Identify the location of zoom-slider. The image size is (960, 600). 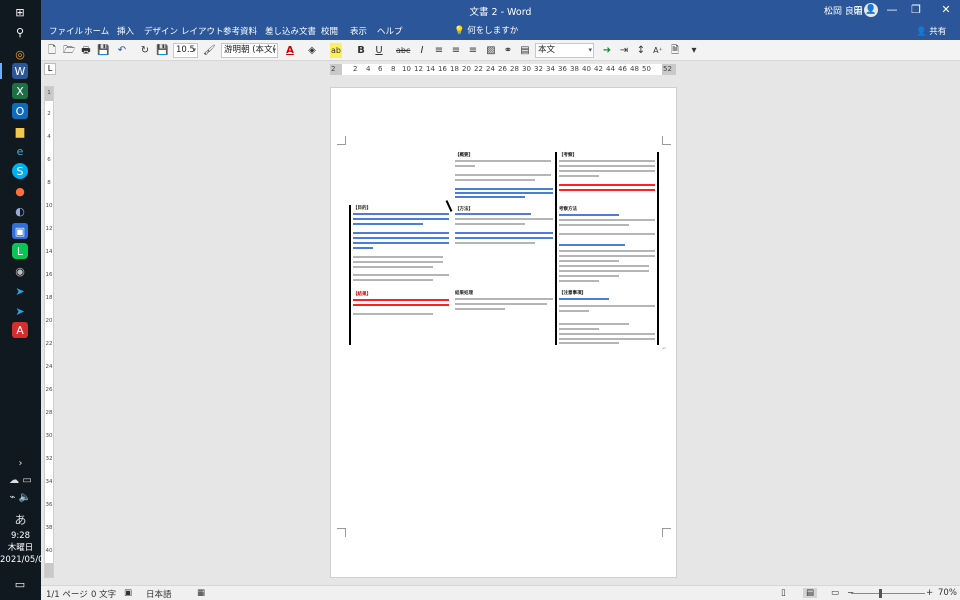
(888, 593).